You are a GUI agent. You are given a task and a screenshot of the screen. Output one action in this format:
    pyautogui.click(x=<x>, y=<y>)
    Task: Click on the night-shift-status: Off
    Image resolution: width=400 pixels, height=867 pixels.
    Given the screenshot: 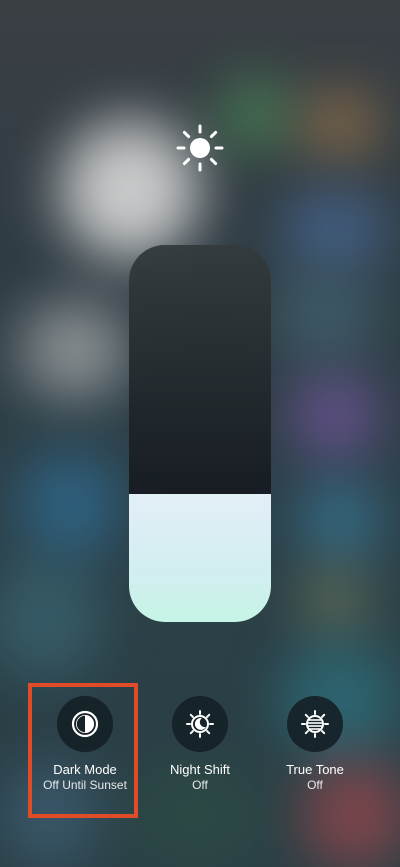 What is the action you would take?
    pyautogui.click(x=200, y=785)
    